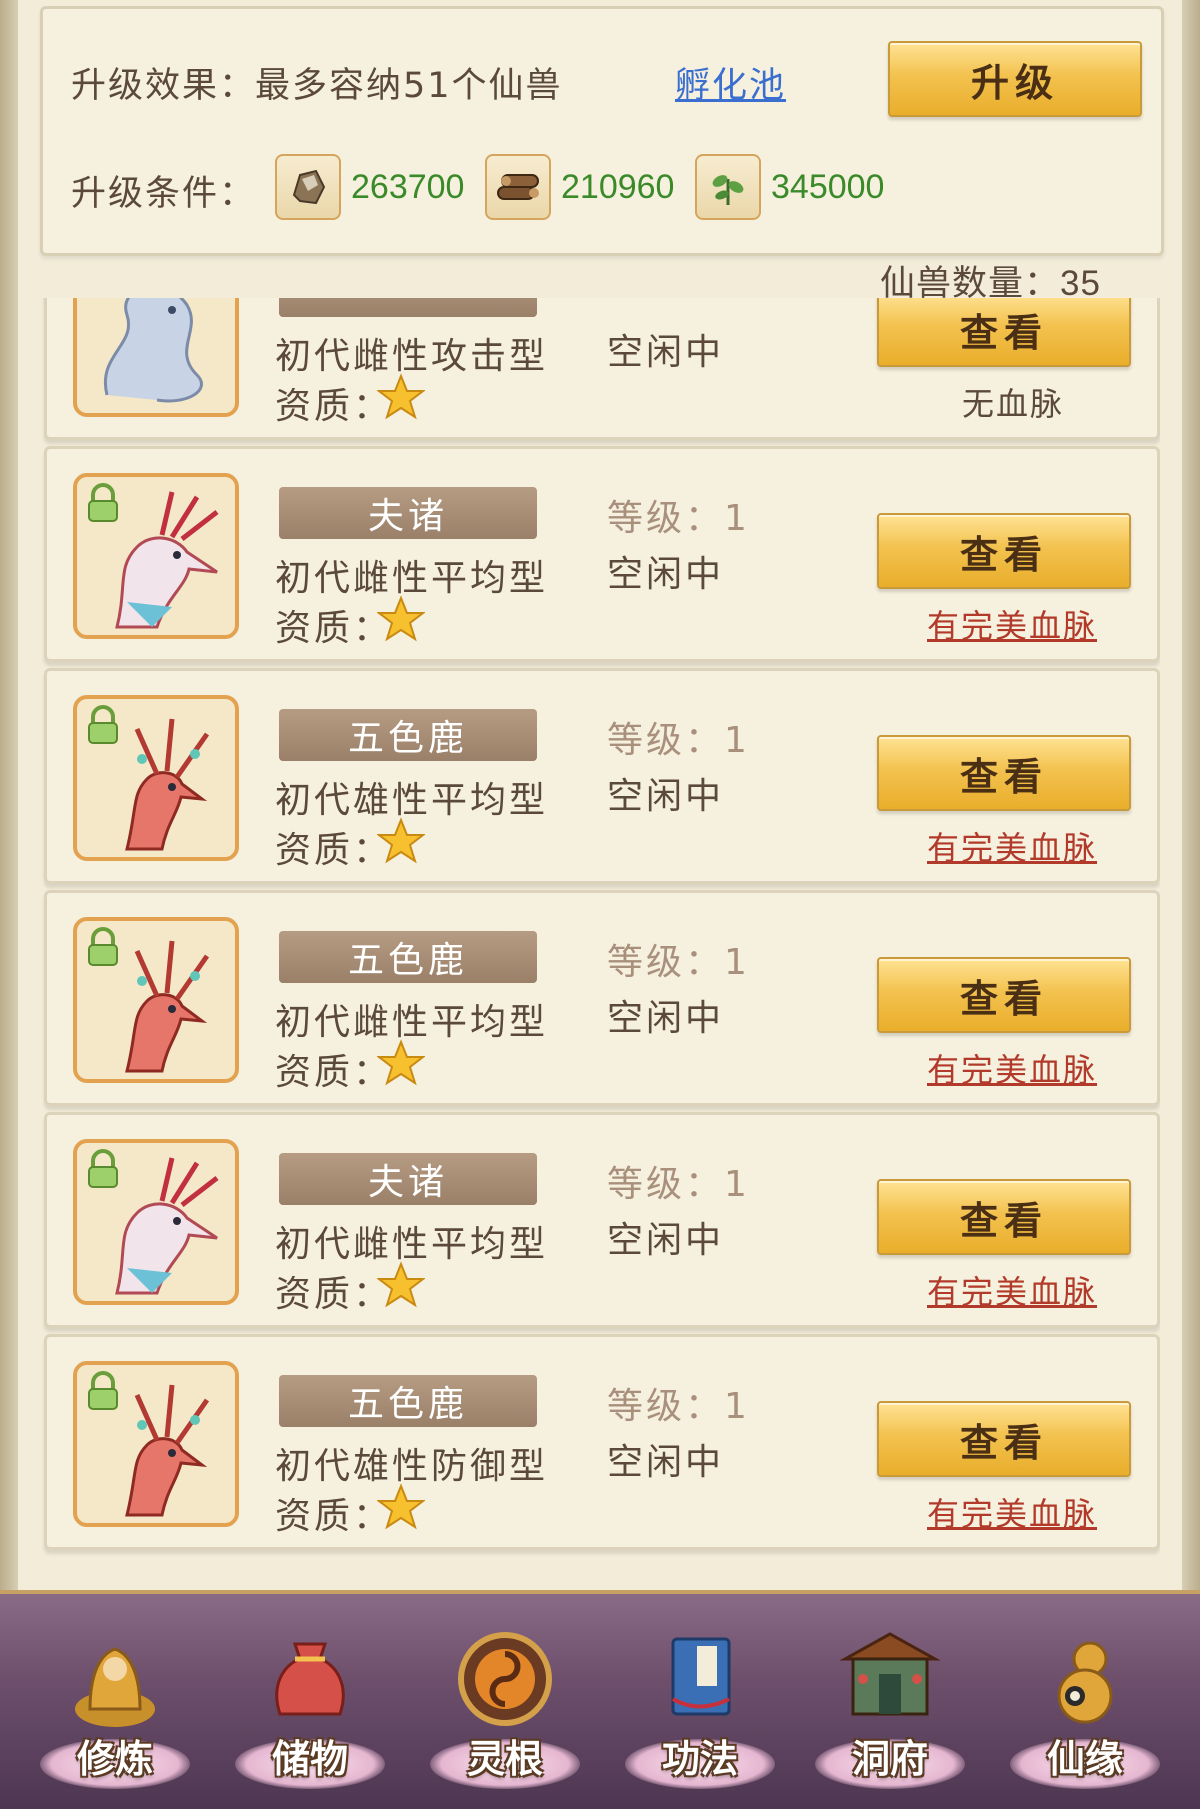  What do you see at coordinates (408, 307) in the screenshot?
I see `pet-name-tag` at bounding box center [408, 307].